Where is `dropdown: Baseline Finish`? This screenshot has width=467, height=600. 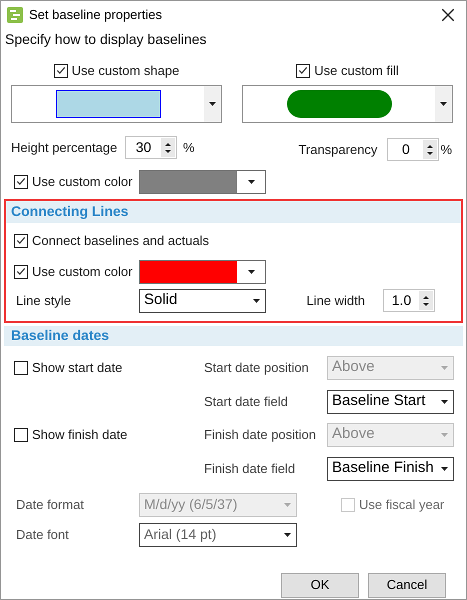 dropdown: Baseline Finish is located at coordinates (390, 468).